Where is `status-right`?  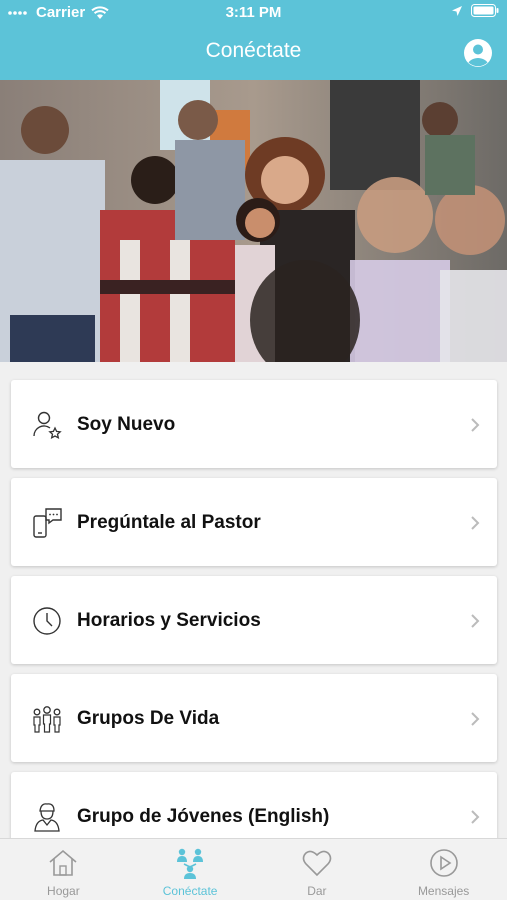 status-right is located at coordinates (475, 10).